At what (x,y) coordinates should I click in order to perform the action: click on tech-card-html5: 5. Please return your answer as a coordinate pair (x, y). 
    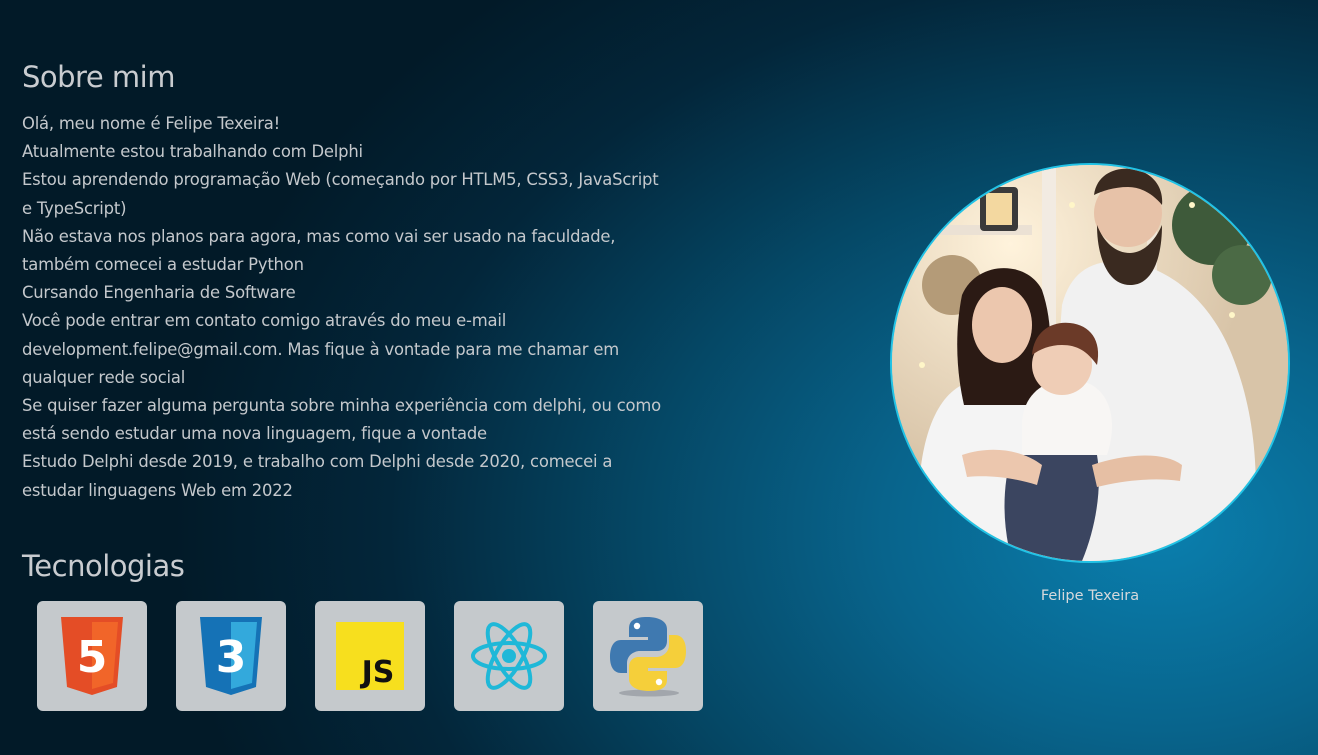
    Looking at the image, I should click on (92, 656).